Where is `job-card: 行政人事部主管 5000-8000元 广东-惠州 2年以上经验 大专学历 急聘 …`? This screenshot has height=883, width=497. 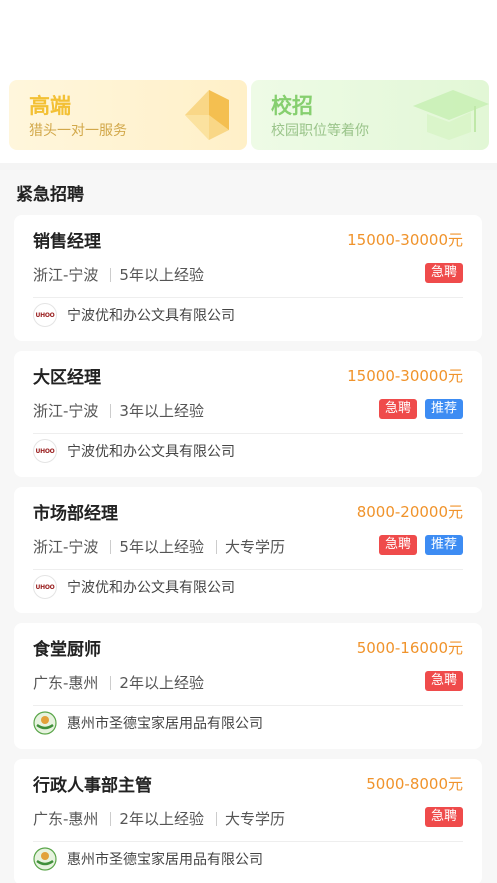
job-card: 行政人事部主管 5000-8000元 广东-惠州 2年以上经验 大专学历 急聘 … is located at coordinates (248, 821).